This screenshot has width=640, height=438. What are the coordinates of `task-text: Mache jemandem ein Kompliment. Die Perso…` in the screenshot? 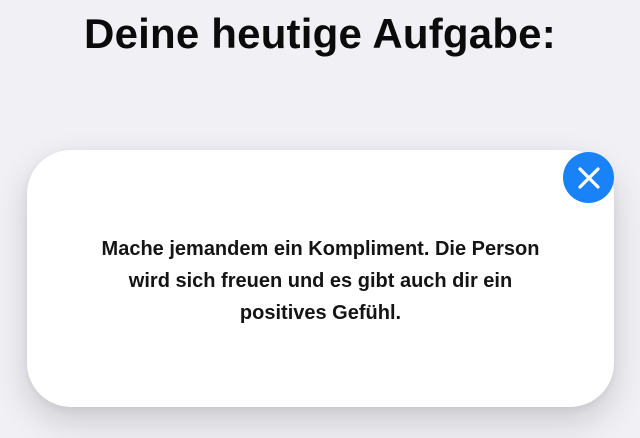 It's located at (320, 280).